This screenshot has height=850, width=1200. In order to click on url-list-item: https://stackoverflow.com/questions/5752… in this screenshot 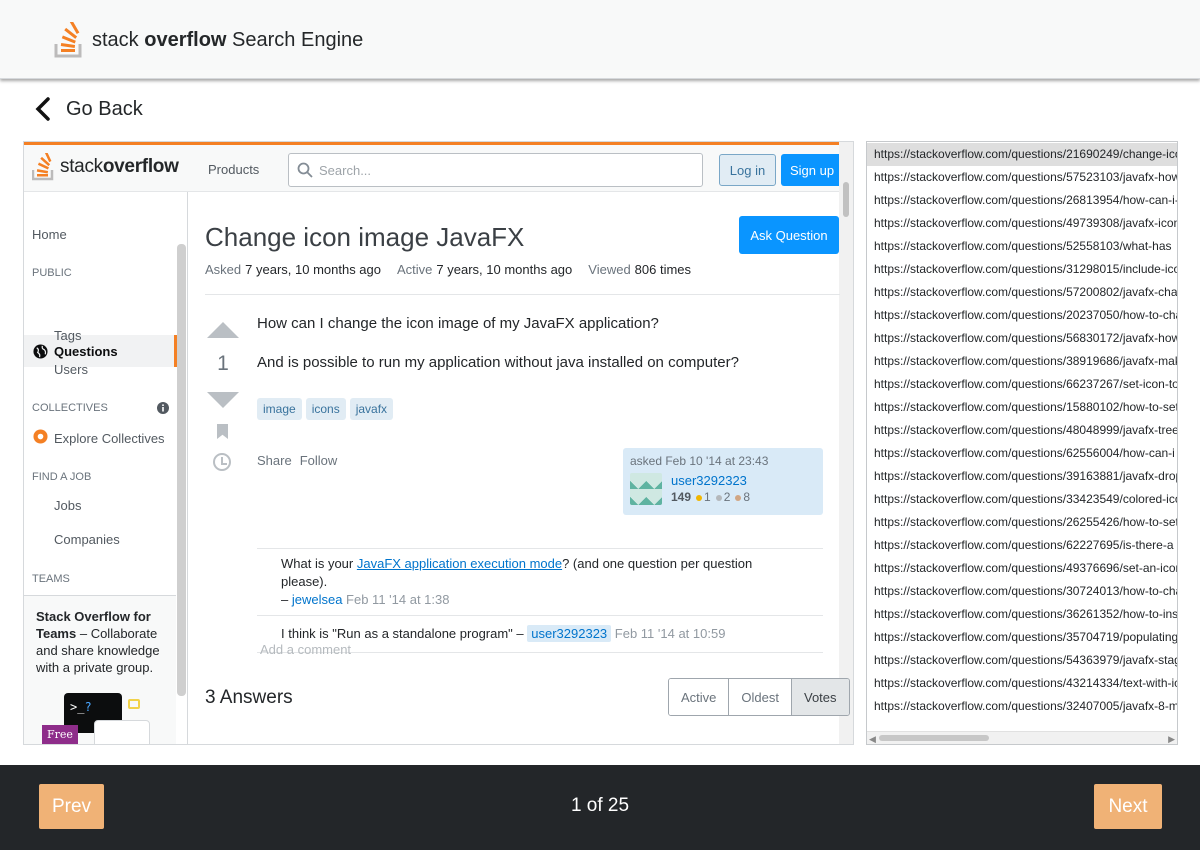, I will do `click(1022, 177)`.